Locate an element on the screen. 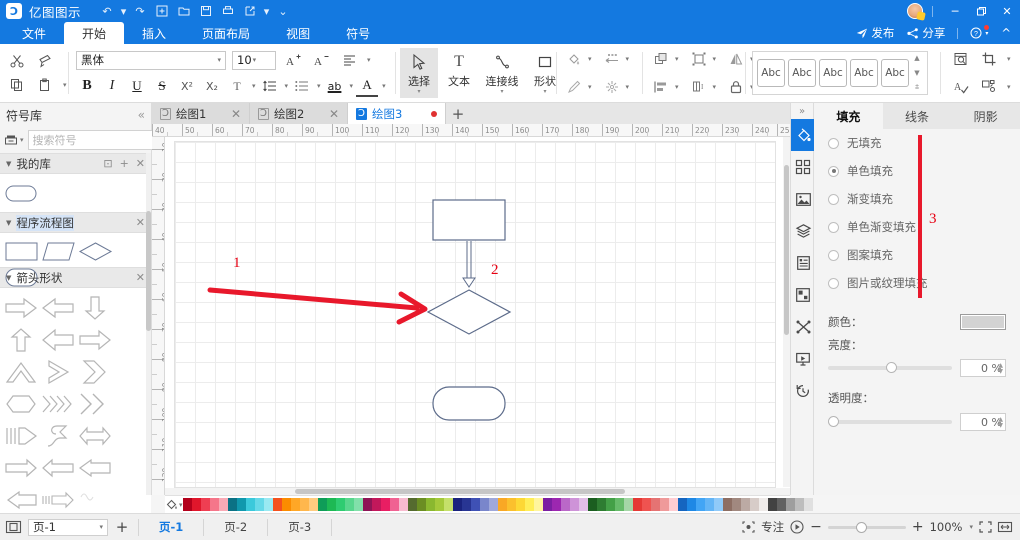  bold-button: B is located at coordinates (87, 86).